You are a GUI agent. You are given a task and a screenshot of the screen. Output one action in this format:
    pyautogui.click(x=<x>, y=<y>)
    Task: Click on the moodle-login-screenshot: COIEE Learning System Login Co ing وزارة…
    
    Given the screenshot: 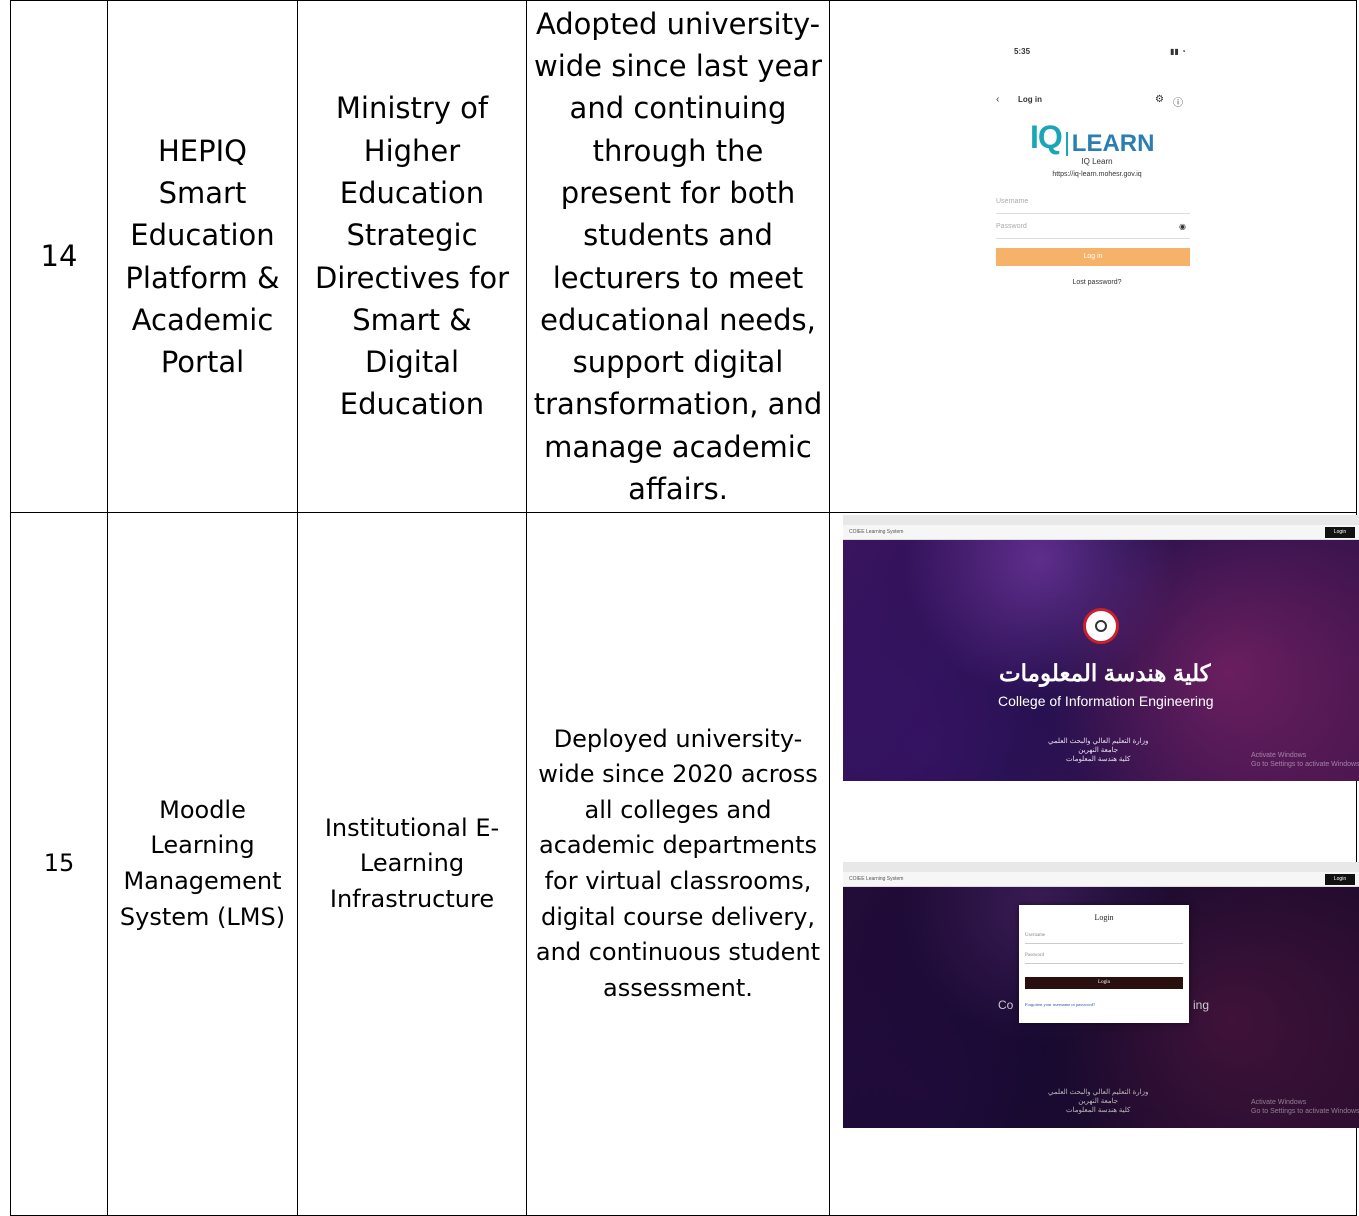 What is the action you would take?
    pyautogui.click(x=1101, y=995)
    